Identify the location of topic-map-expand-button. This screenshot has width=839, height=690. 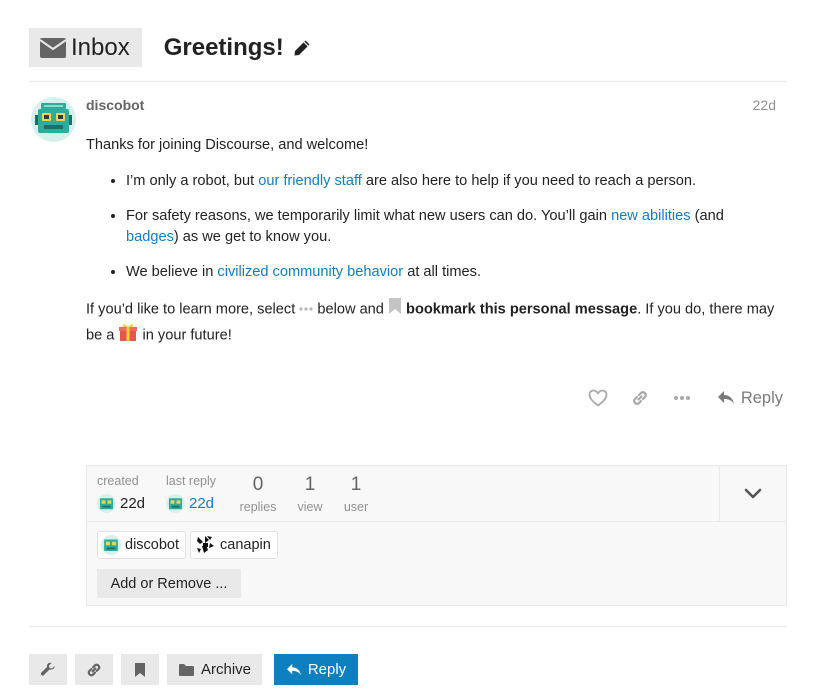
(752, 493).